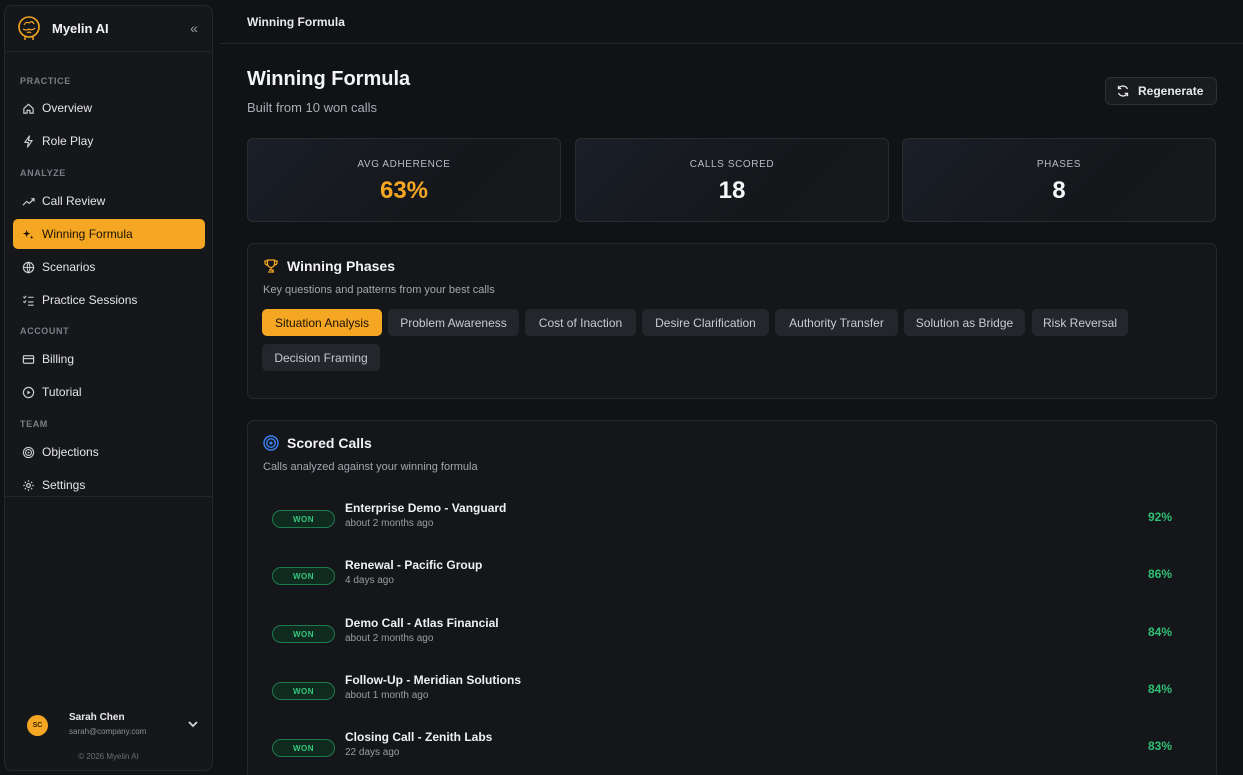  I want to click on stat-value: 18, so click(732, 190).